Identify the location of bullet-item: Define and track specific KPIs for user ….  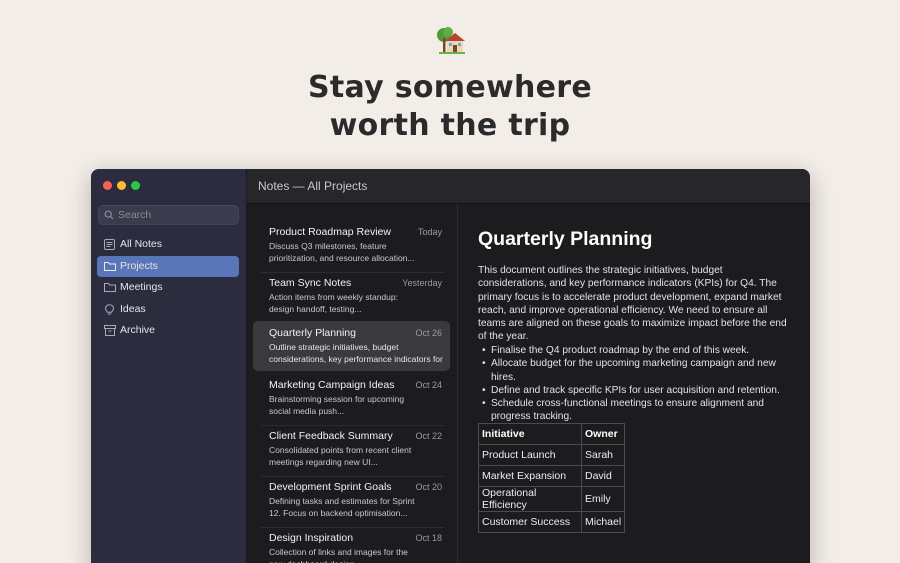
(637, 391).